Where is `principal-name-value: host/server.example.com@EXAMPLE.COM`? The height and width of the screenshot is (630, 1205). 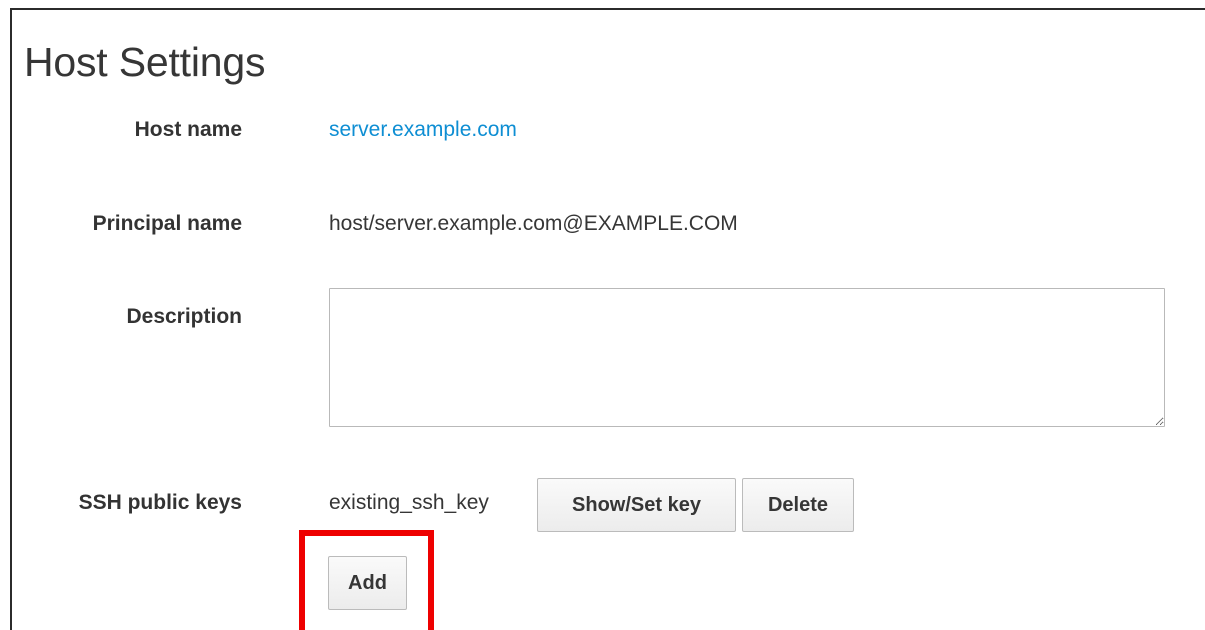
principal-name-value: host/server.example.com@EXAMPLE.COM is located at coordinates (533, 223).